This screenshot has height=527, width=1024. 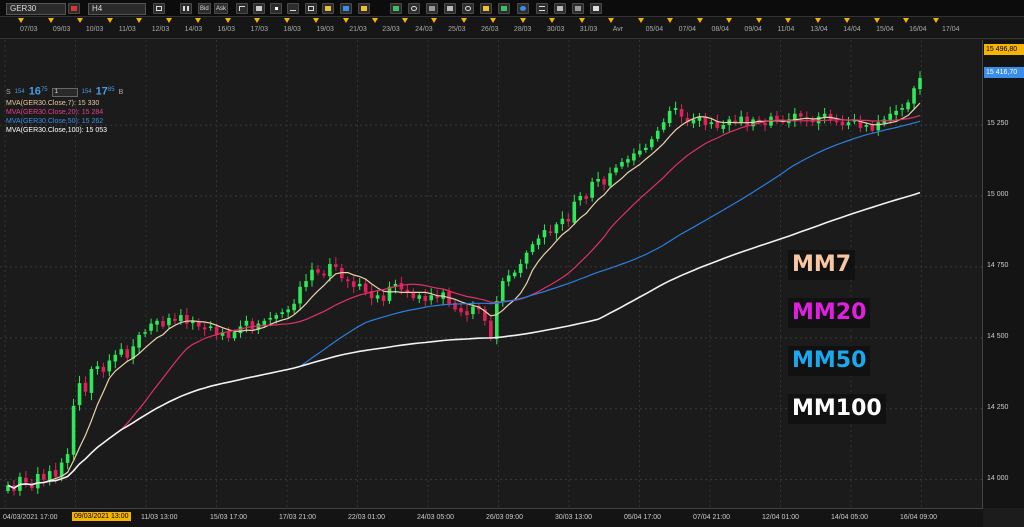 I want to click on date-strip-tick: 23/03, so click(x=391, y=29).